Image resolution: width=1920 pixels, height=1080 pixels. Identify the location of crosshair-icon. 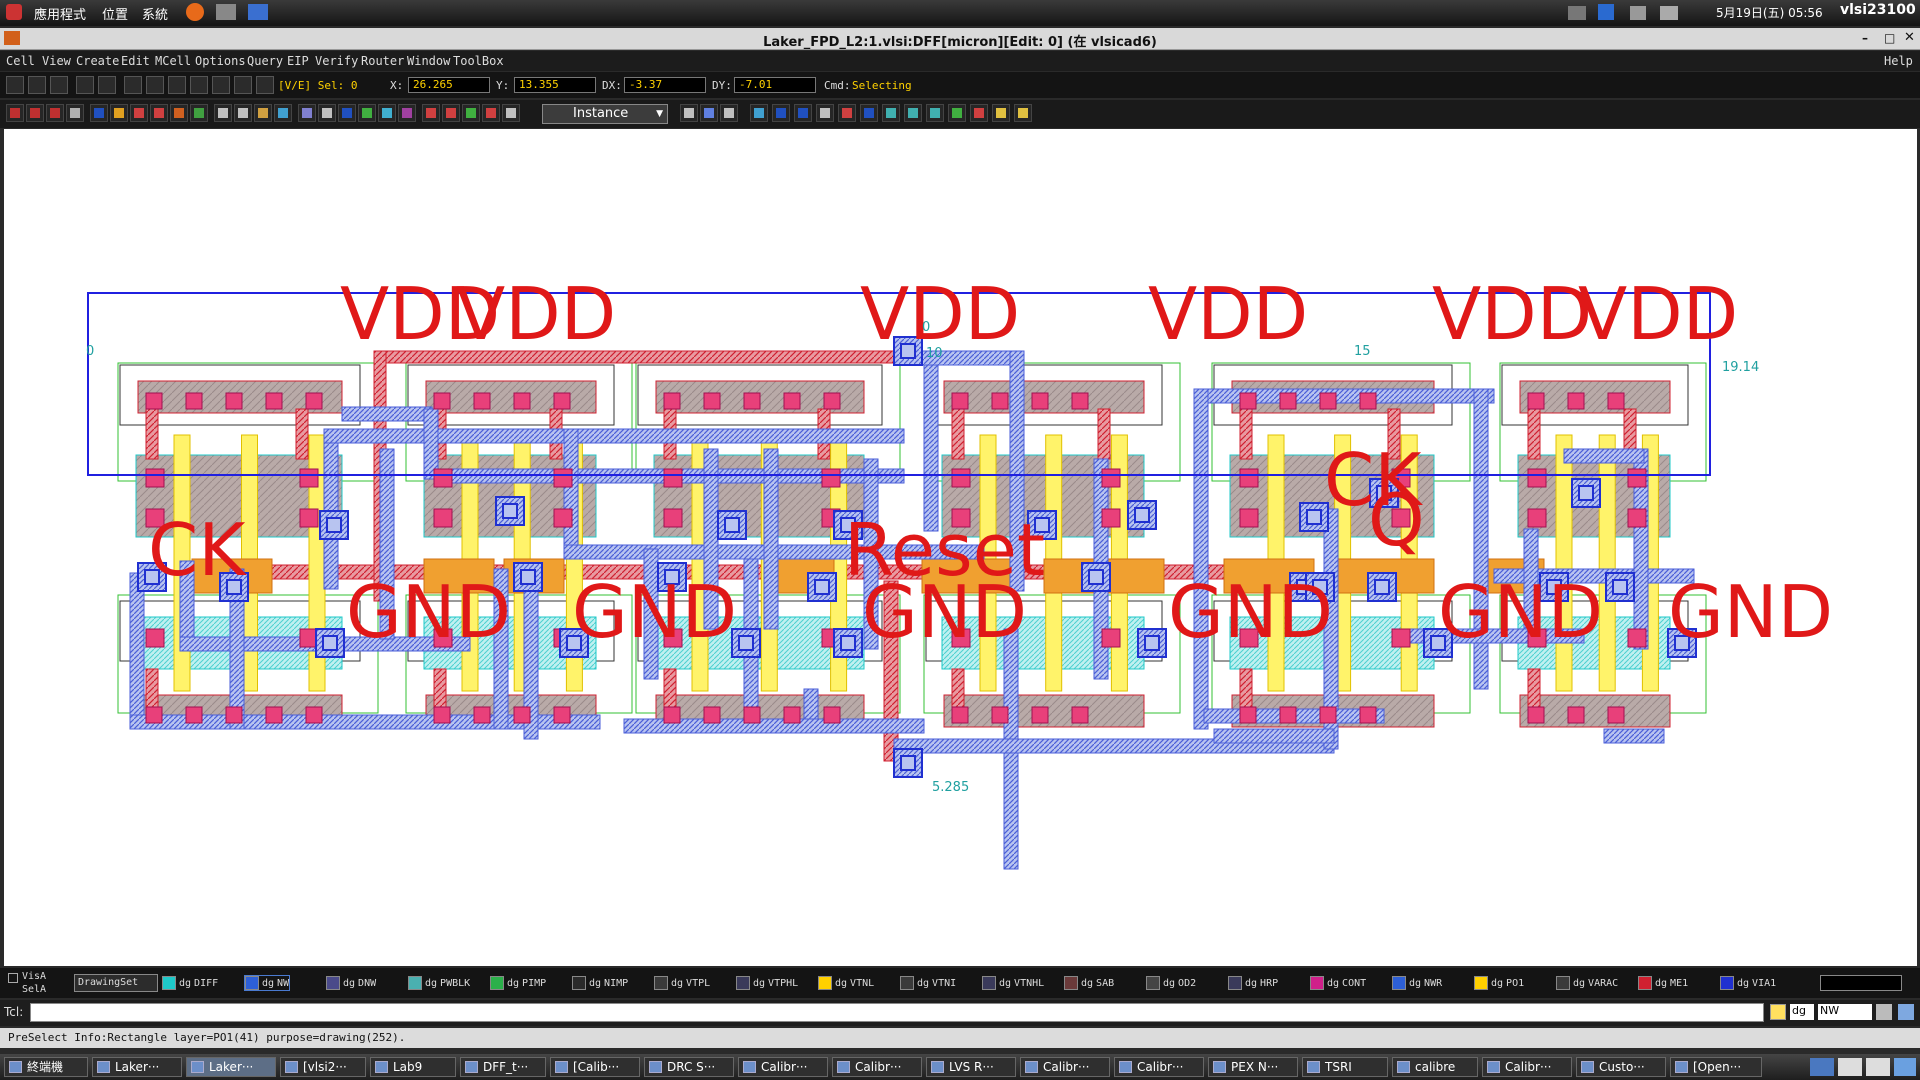
(1906, 1012).